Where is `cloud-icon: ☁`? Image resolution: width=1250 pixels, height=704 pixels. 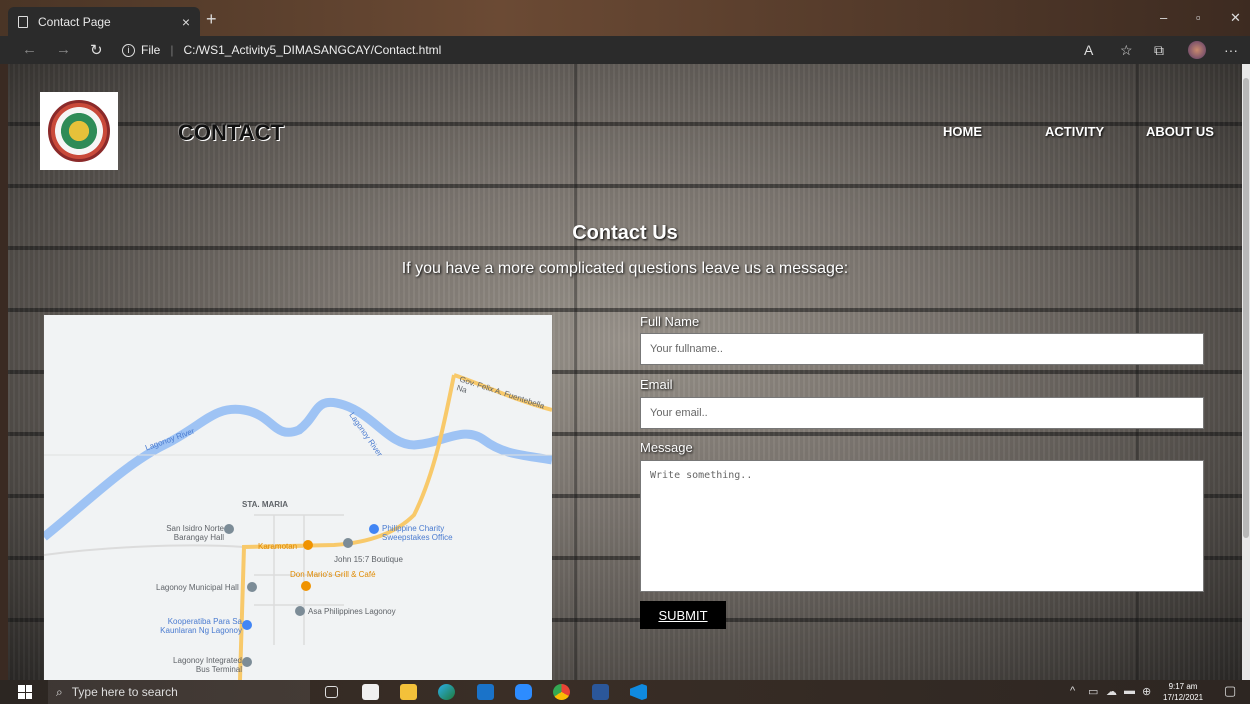 cloud-icon: ☁ is located at coordinates (1111, 691).